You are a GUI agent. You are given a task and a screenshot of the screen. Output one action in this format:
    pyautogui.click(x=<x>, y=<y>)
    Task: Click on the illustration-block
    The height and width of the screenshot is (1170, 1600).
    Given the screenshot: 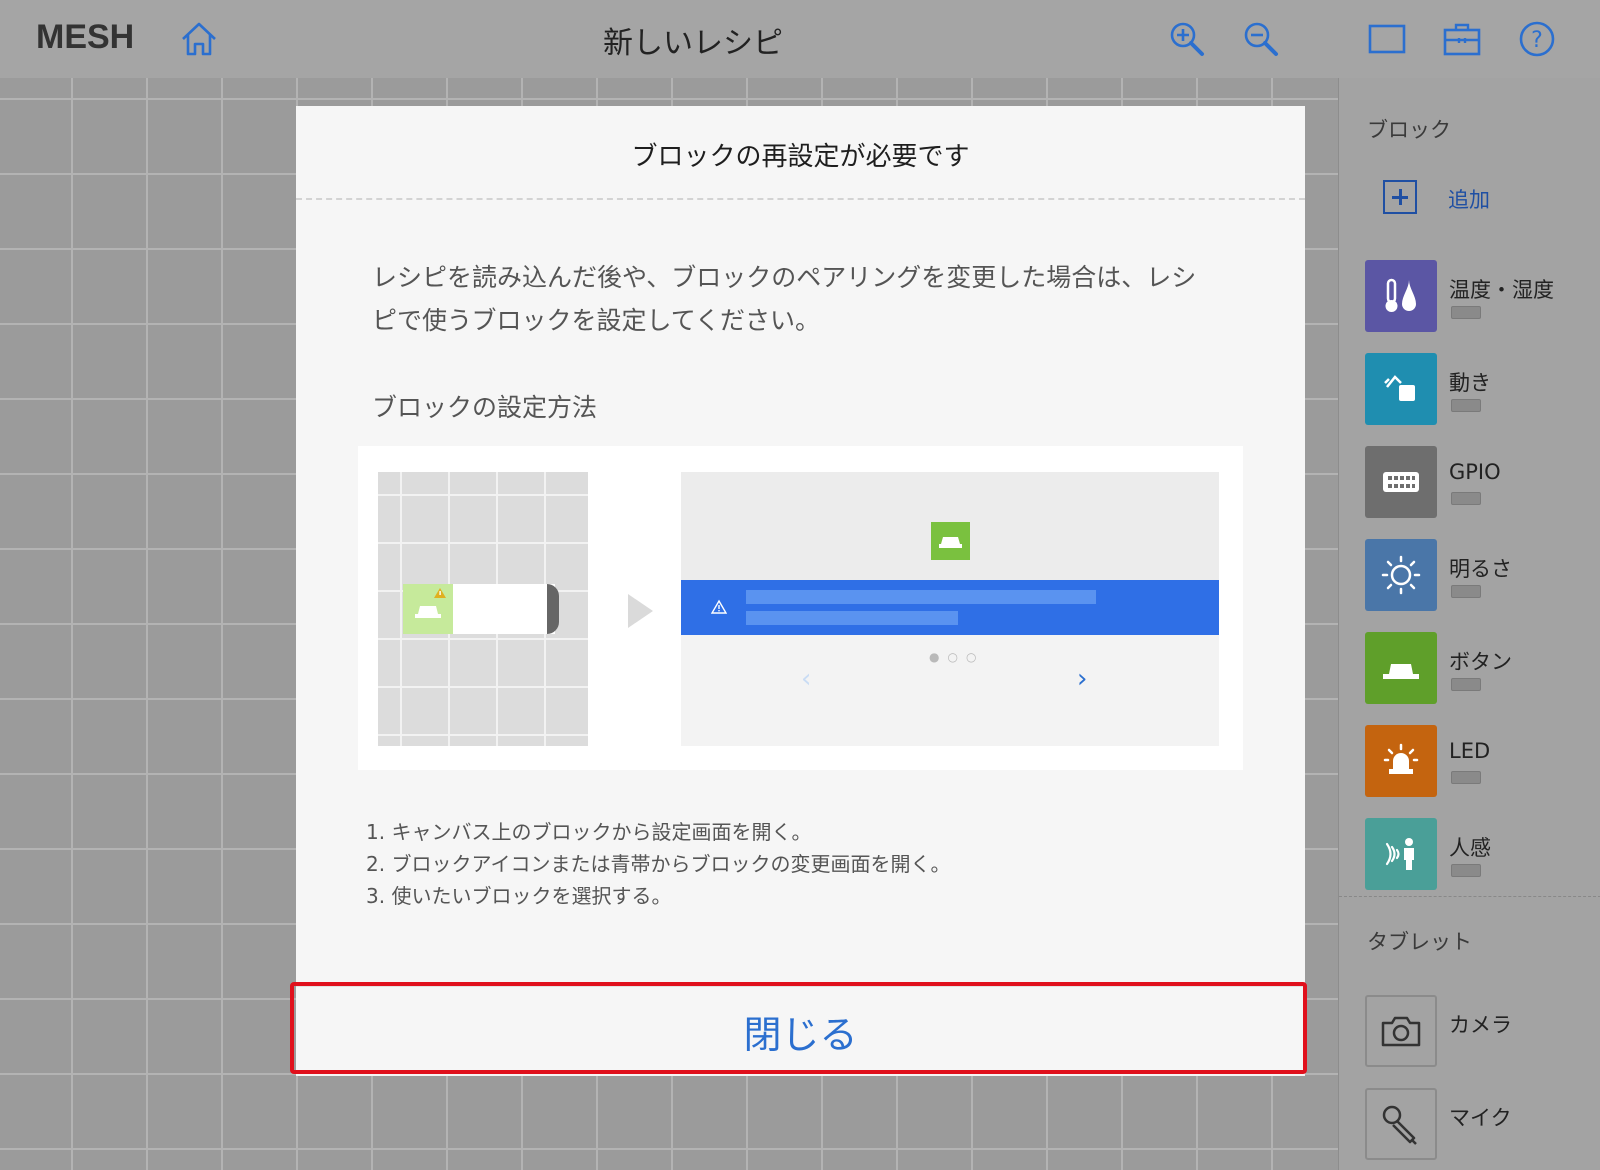 What is the action you would take?
    pyautogui.click(x=481, y=609)
    